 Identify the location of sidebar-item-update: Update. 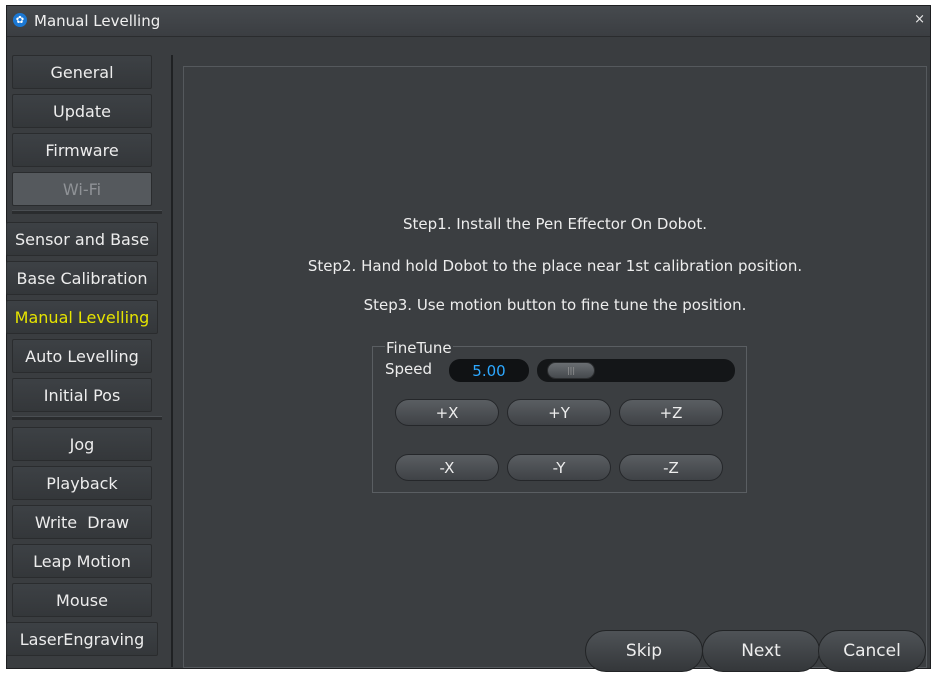
(82, 111).